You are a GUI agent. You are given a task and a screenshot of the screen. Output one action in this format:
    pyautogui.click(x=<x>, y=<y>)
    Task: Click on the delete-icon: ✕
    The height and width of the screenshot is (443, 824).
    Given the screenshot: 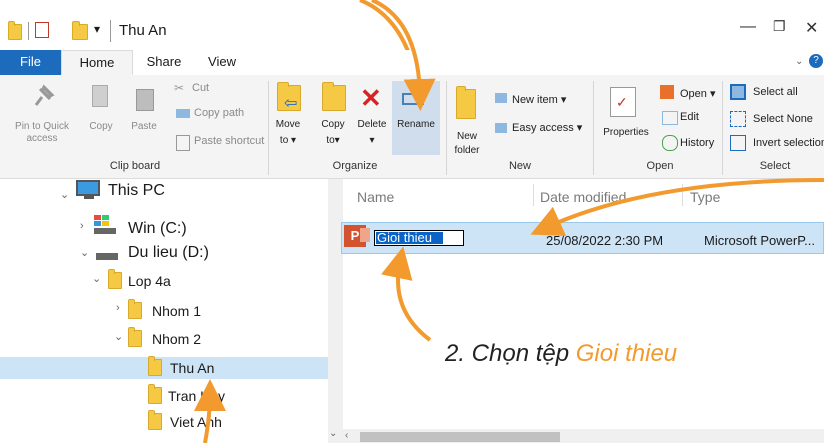 What is the action you would take?
    pyautogui.click(x=371, y=98)
    